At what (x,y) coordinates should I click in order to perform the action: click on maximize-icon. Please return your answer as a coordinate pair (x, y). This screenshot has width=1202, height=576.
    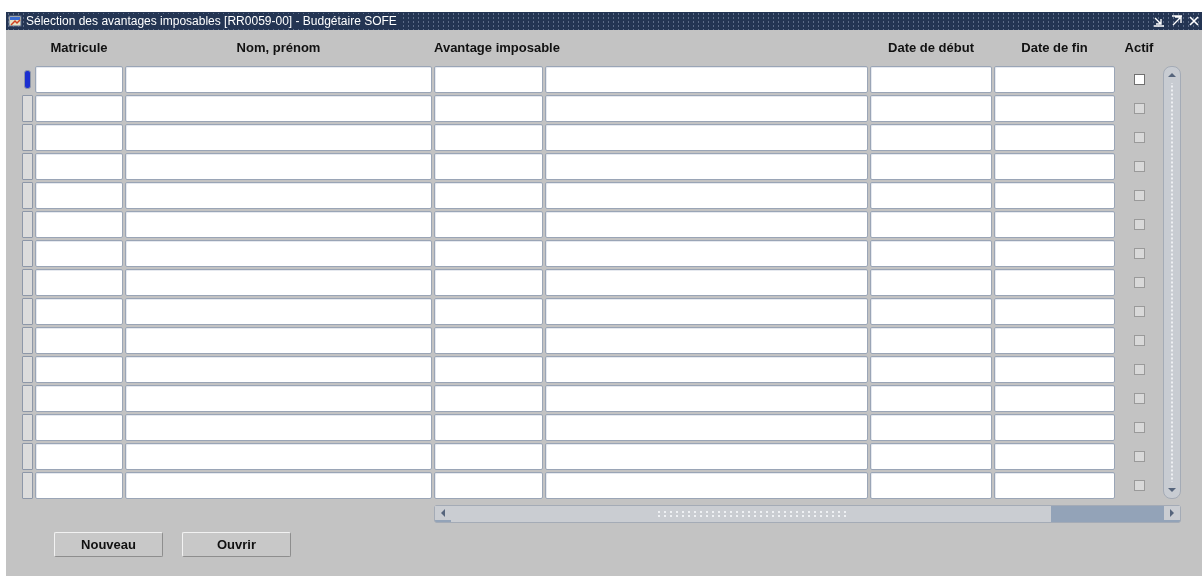
    Looking at the image, I should click on (1177, 21).